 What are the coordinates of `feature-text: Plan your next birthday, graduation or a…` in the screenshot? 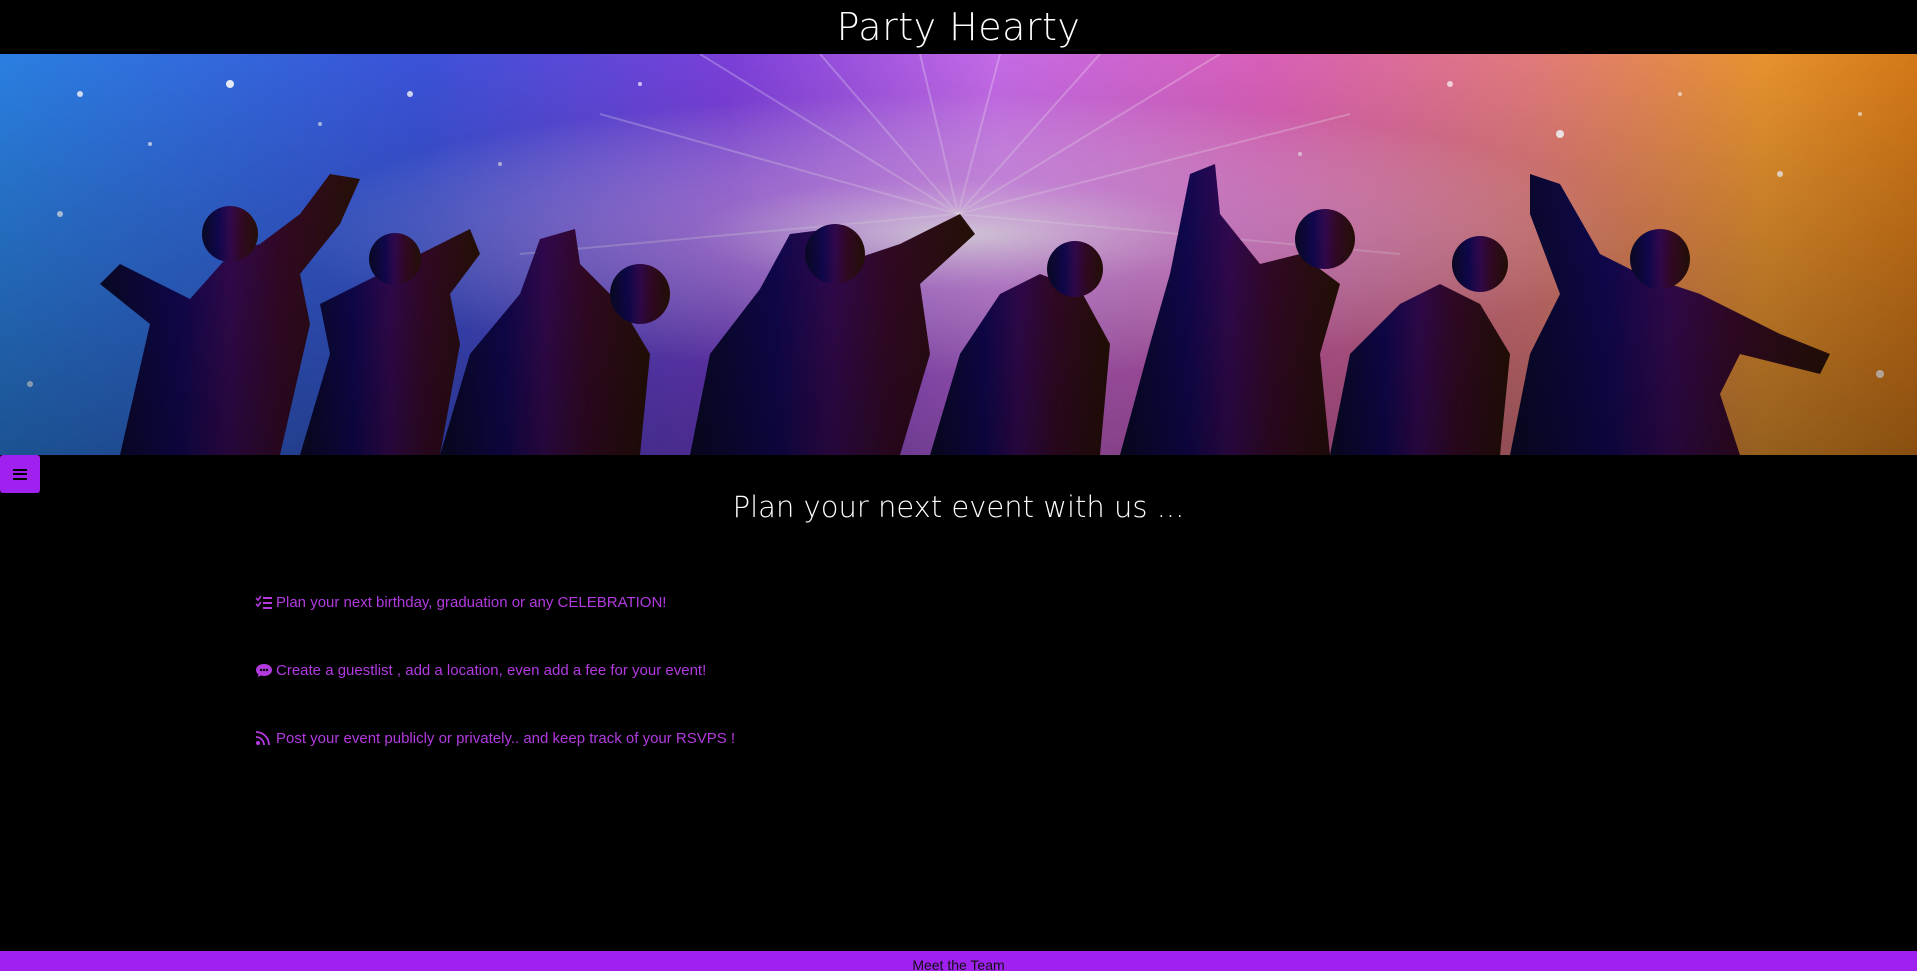 It's located at (471, 602).